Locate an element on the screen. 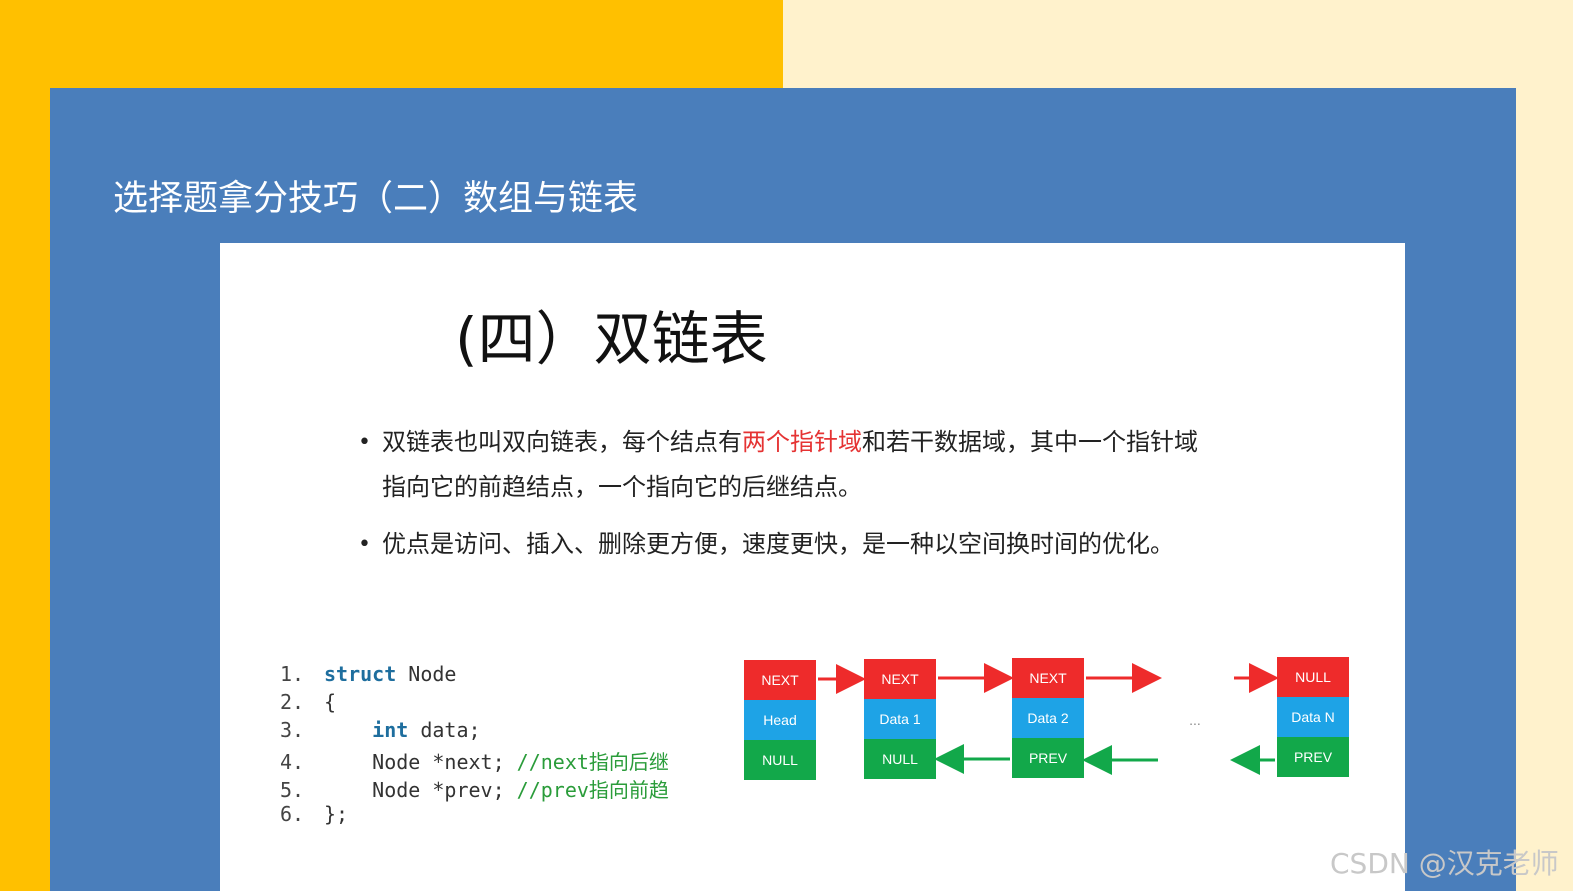 This screenshot has height=891, width=1573. code-line: 4. Node *next; //next指向后继 is located at coordinates (474, 760).